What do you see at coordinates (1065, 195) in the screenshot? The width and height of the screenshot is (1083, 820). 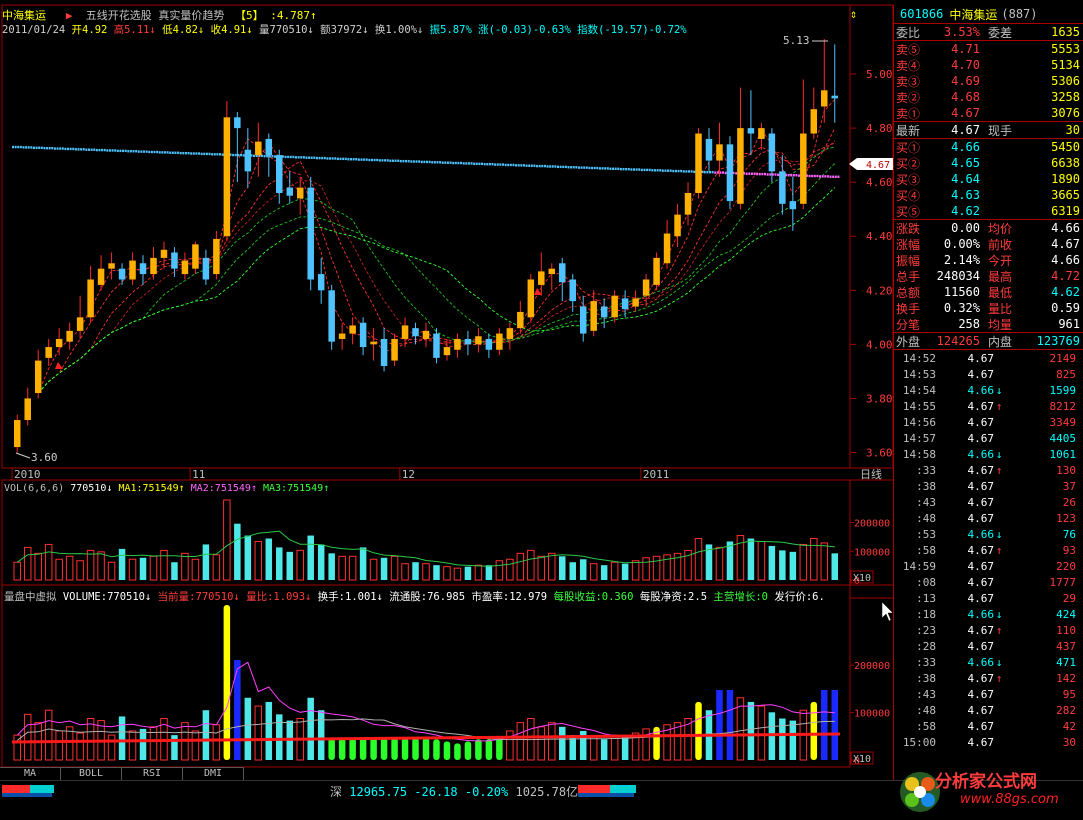 I see `buy-row-value: 3665` at bounding box center [1065, 195].